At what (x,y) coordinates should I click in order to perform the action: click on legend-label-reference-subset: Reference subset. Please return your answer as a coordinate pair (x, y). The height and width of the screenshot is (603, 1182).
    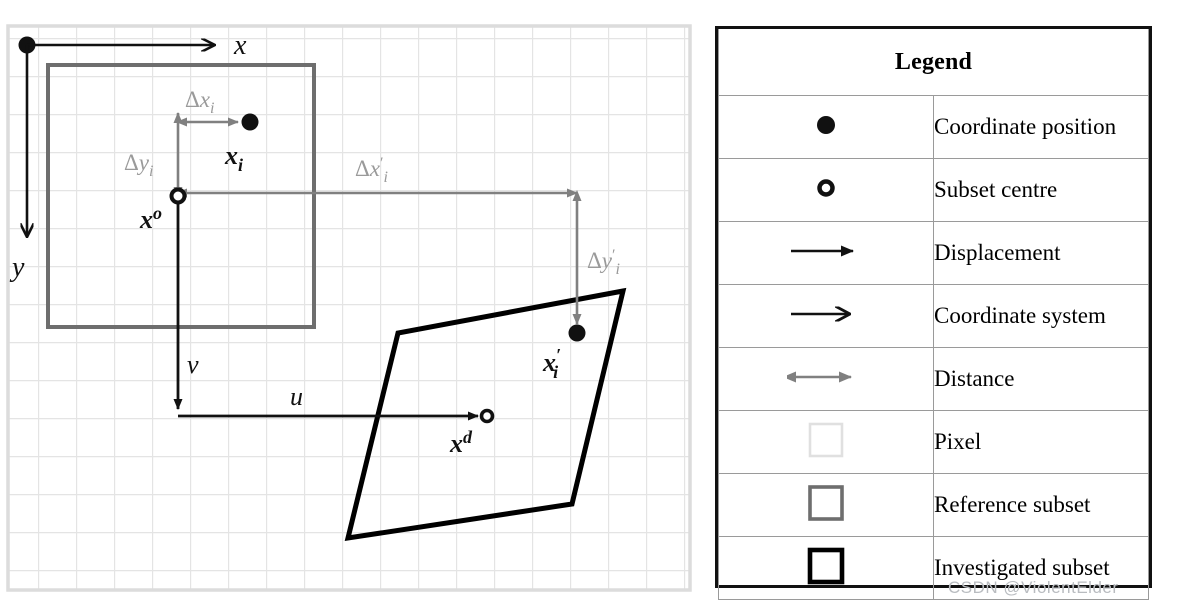
    Looking at the image, I should click on (1041, 505).